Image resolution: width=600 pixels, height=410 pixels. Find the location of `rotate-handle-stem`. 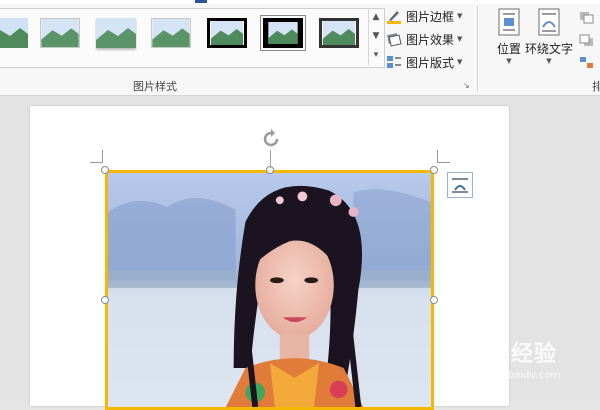

rotate-handle-stem is located at coordinates (270, 159).